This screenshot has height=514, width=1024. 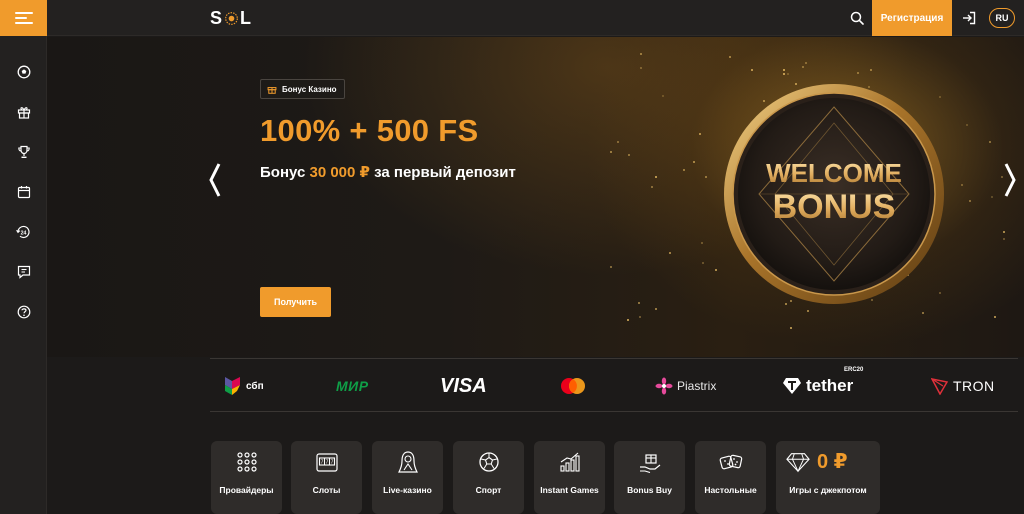 I want to click on search-icon, so click(x=857, y=18).